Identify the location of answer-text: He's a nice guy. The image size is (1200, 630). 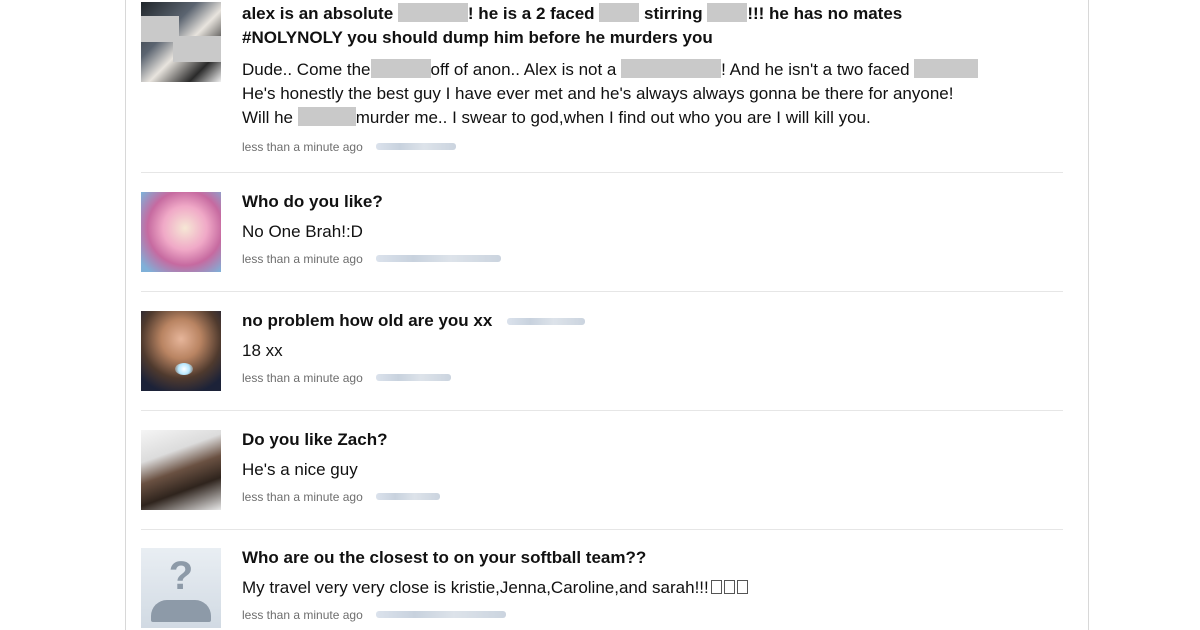
(300, 469).